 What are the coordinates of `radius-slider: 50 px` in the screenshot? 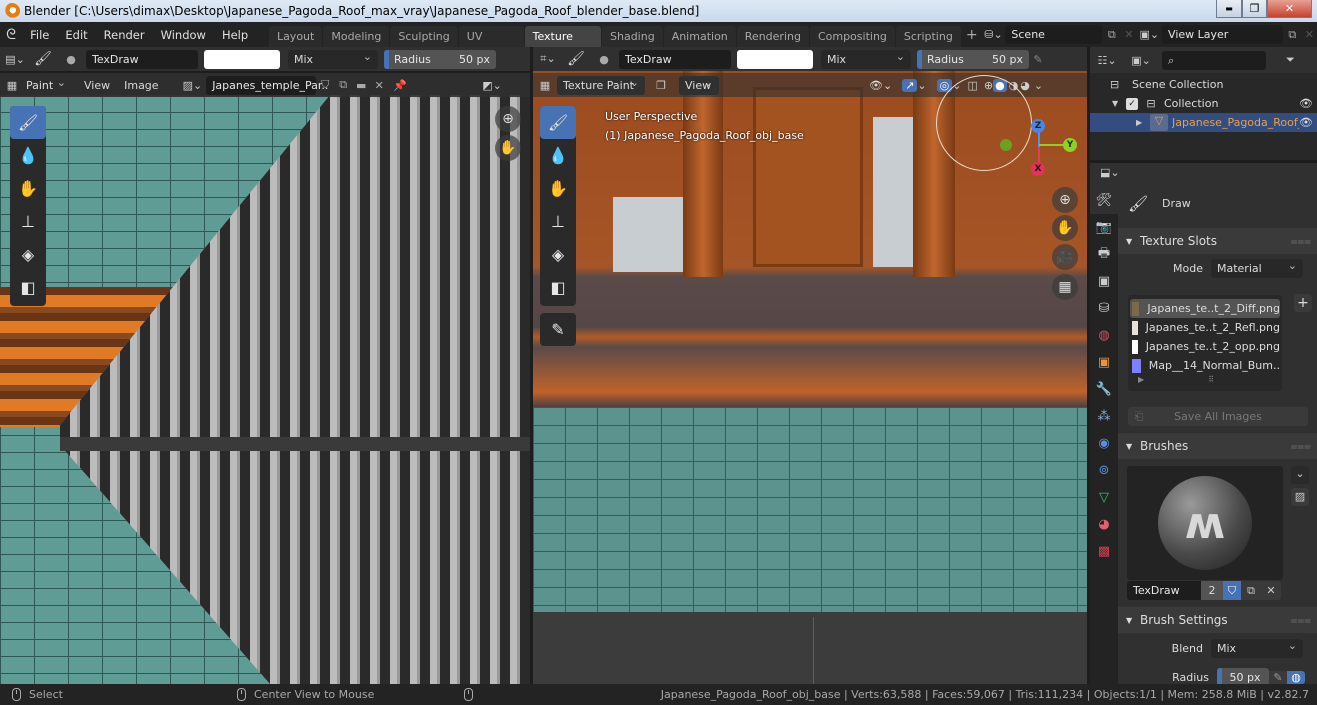 It's located at (1243, 676).